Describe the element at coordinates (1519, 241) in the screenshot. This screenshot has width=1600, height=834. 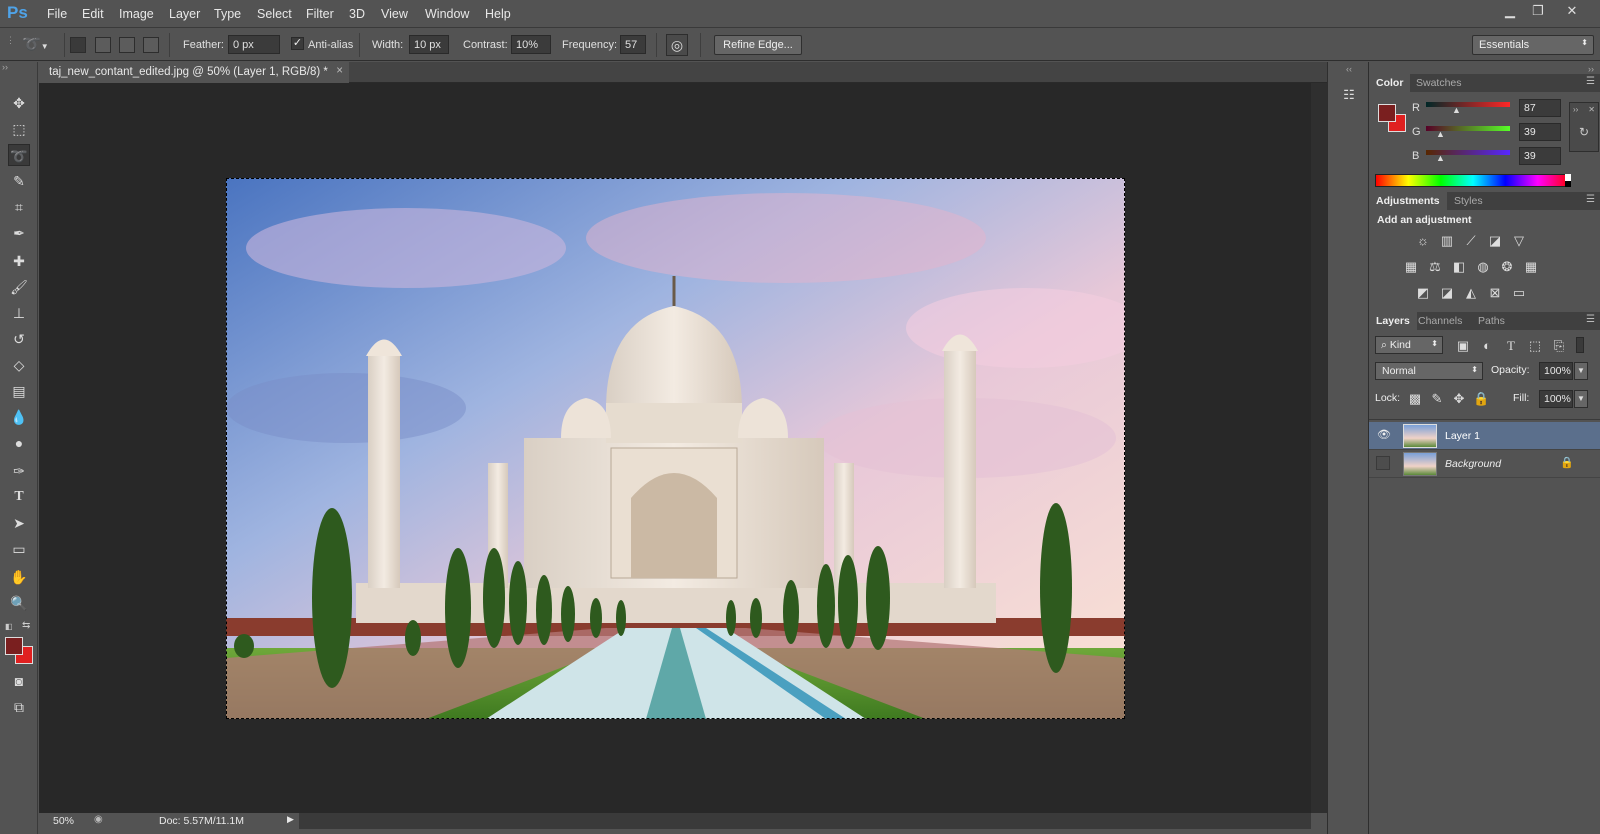
I see `vibrance-icon: ▽` at that location.